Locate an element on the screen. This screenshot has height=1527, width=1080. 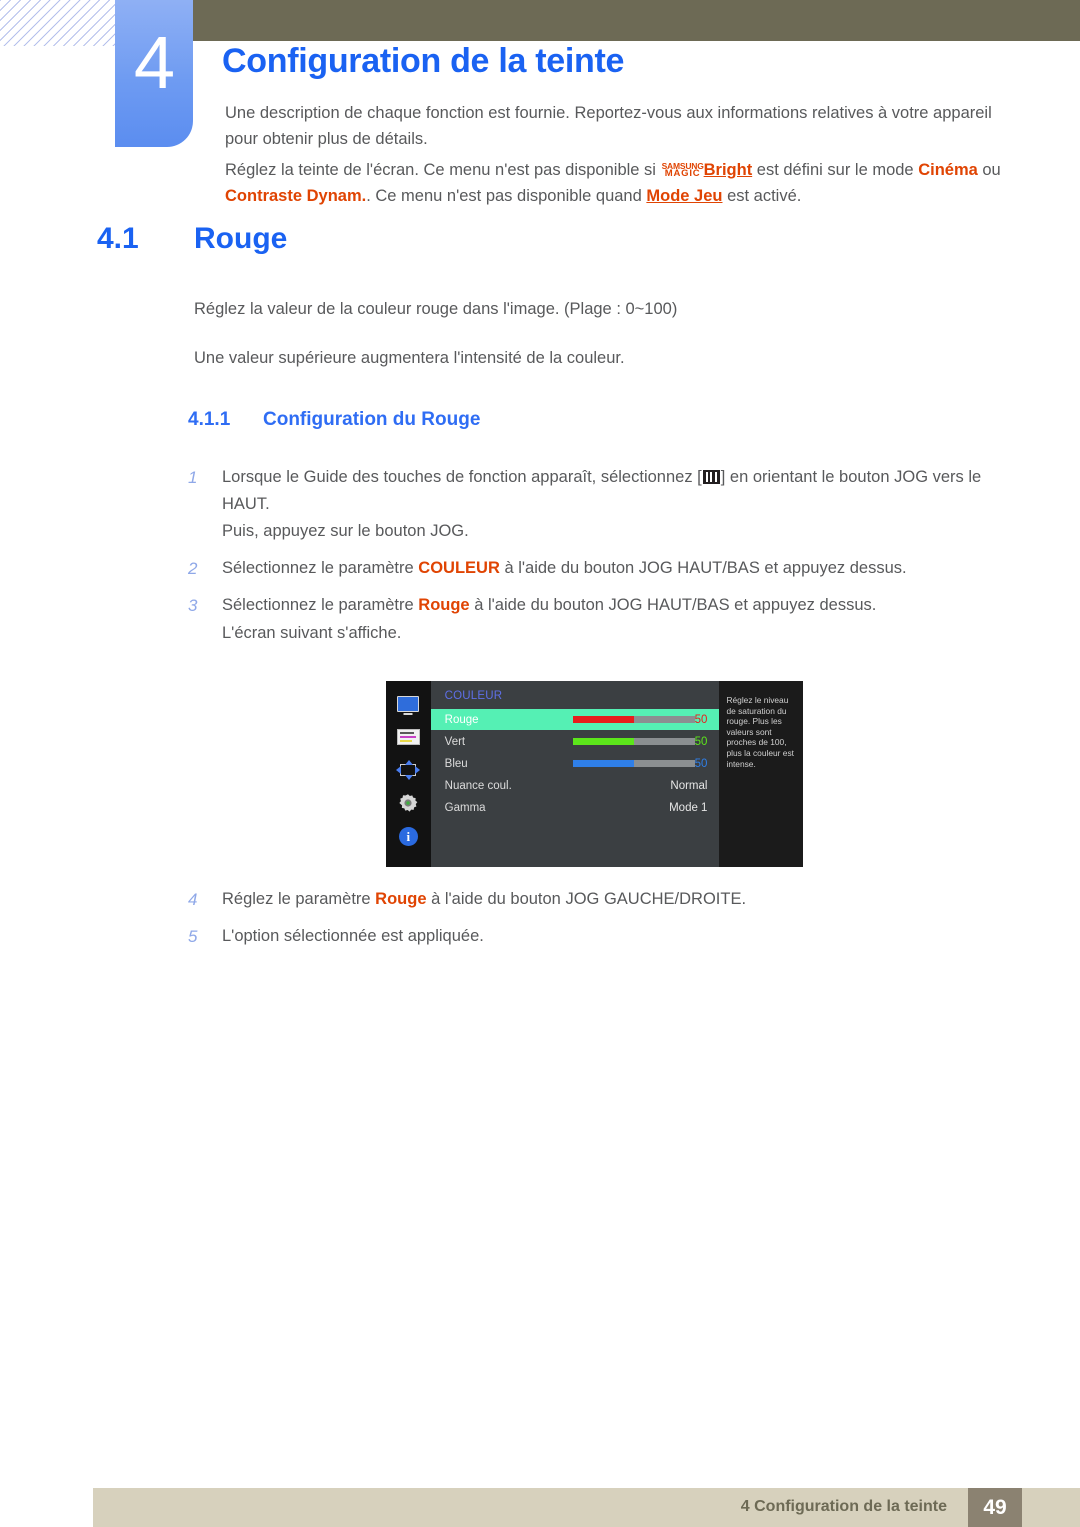
intro-text-c: ou is located at coordinates (989, 170).